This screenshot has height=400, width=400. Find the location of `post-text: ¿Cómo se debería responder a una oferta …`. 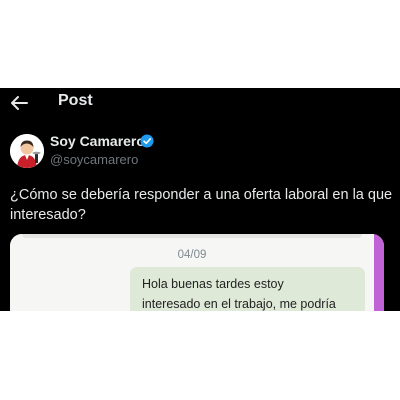

post-text: ¿Cómo se debería responder a una oferta … is located at coordinates (205, 205).